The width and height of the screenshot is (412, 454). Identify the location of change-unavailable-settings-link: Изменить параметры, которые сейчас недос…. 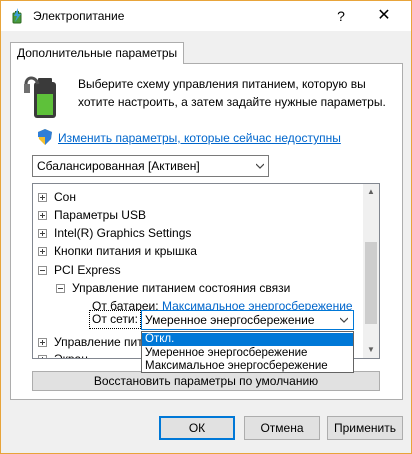
(199, 138).